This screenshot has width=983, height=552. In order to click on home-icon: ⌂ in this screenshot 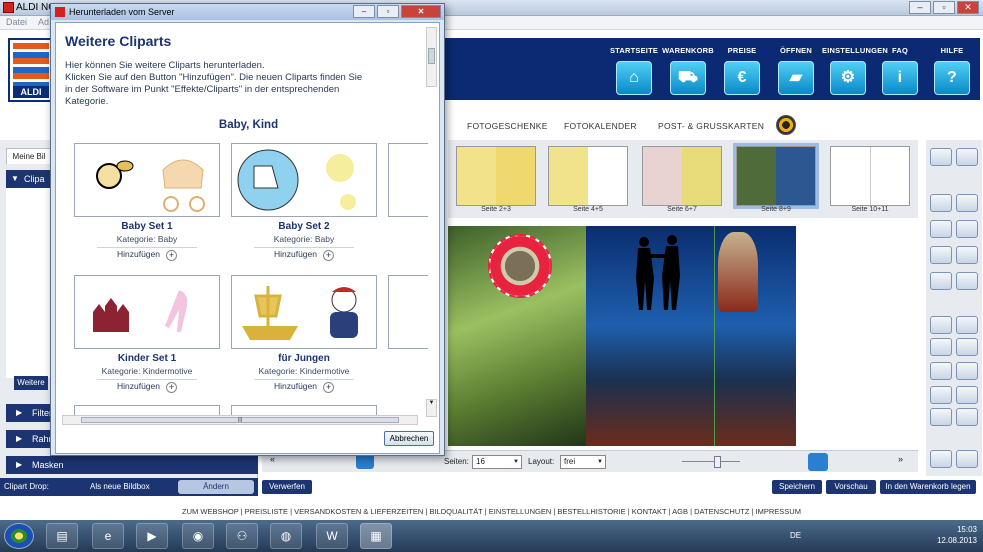, I will do `click(634, 78)`.